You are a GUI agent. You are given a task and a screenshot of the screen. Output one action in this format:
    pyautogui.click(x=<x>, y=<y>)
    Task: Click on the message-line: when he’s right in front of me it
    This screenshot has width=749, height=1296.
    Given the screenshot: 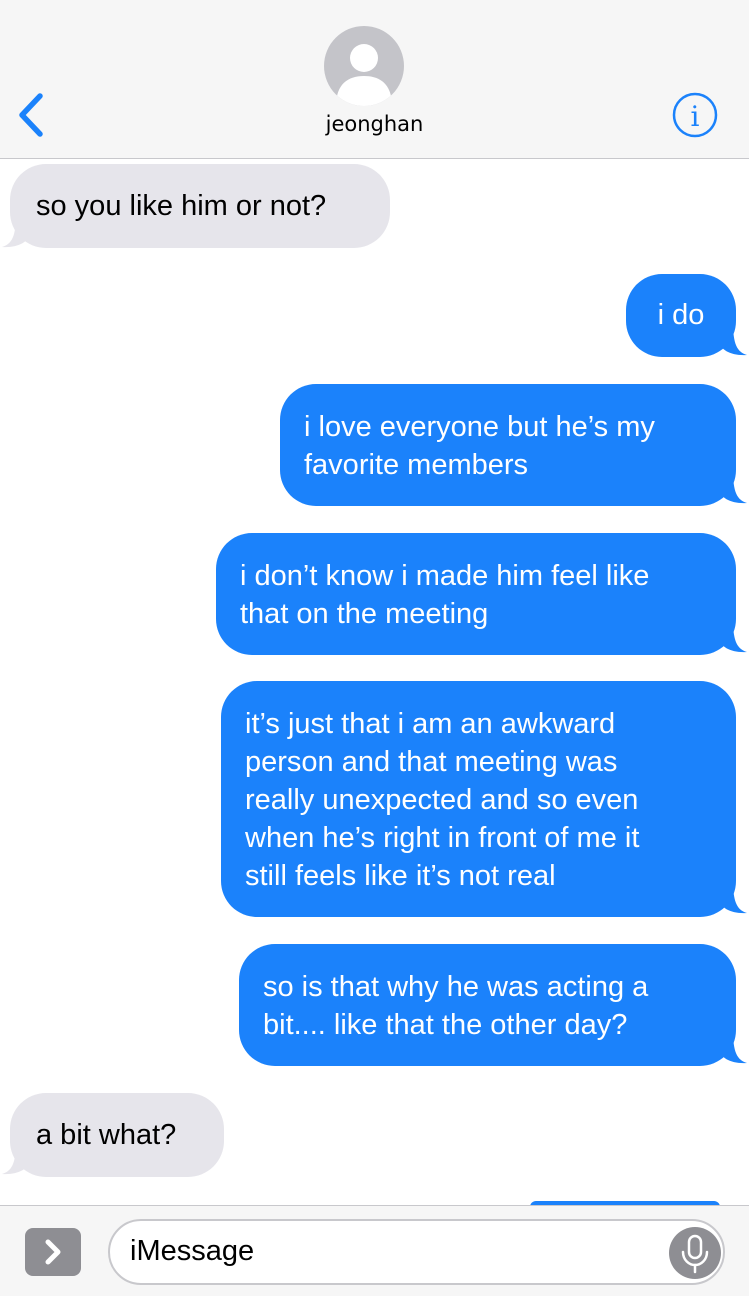 What is the action you would take?
    pyautogui.click(x=442, y=838)
    